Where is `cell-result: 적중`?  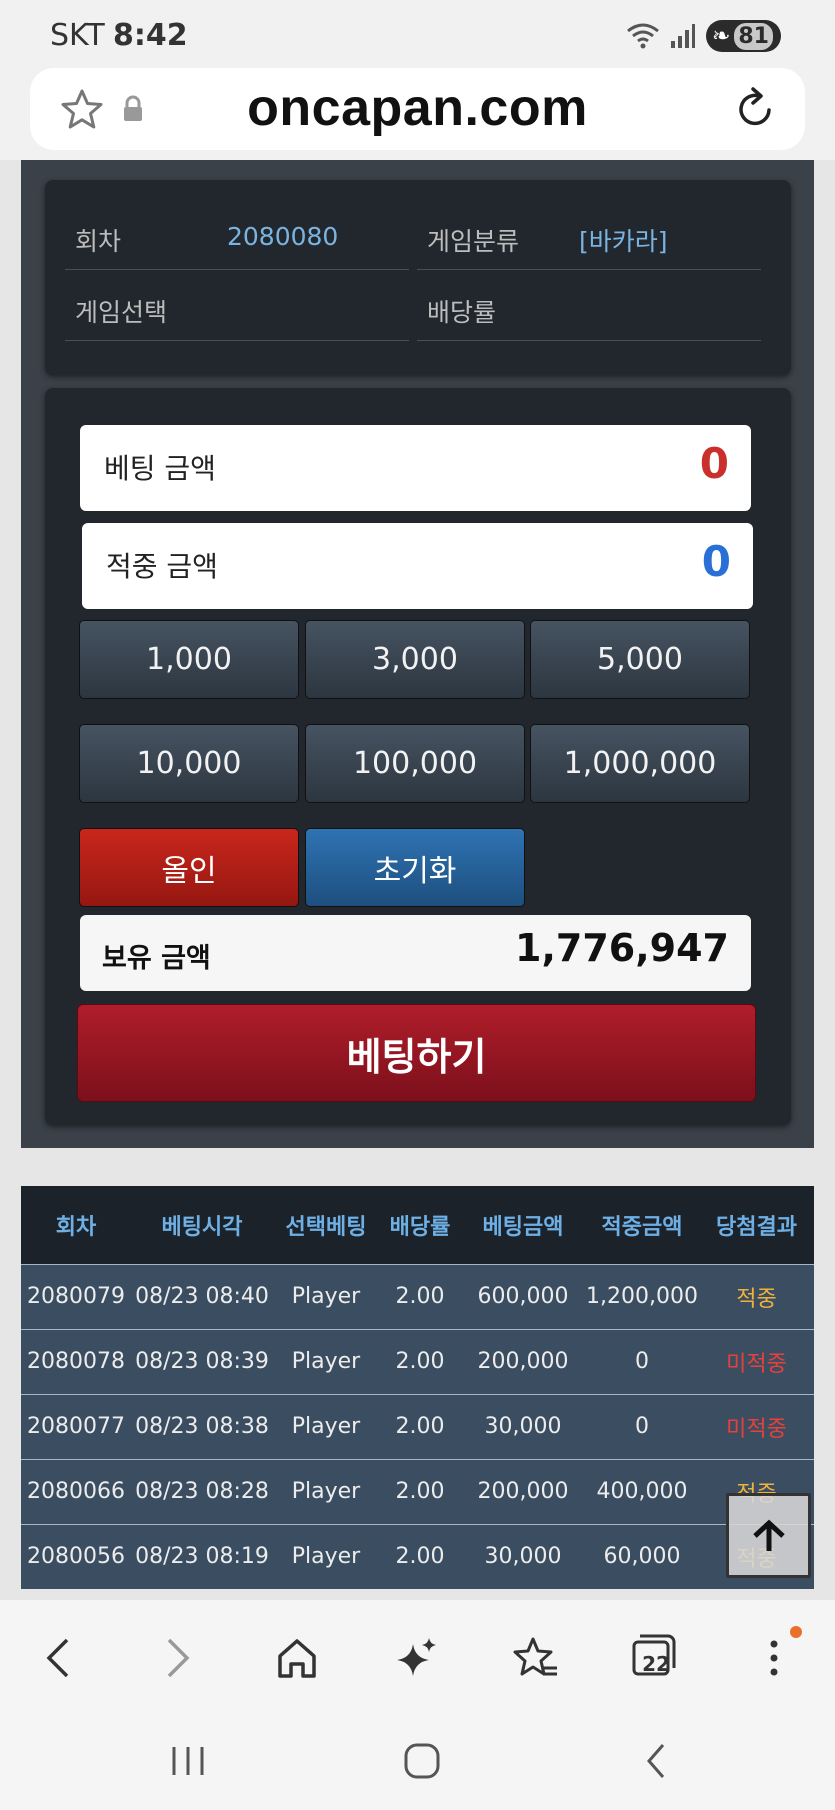 cell-result: 적중 is located at coordinates (756, 1296).